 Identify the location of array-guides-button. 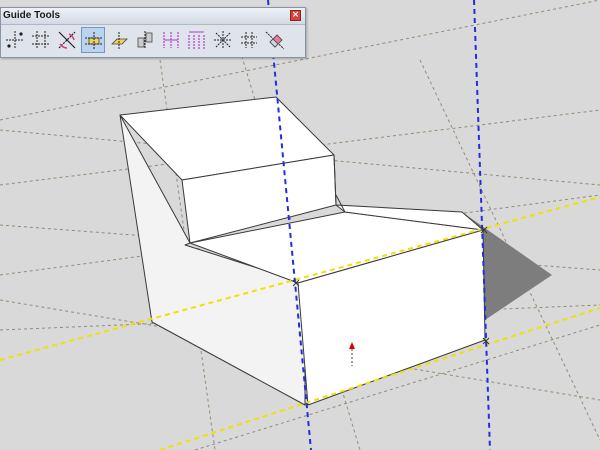
(197, 40).